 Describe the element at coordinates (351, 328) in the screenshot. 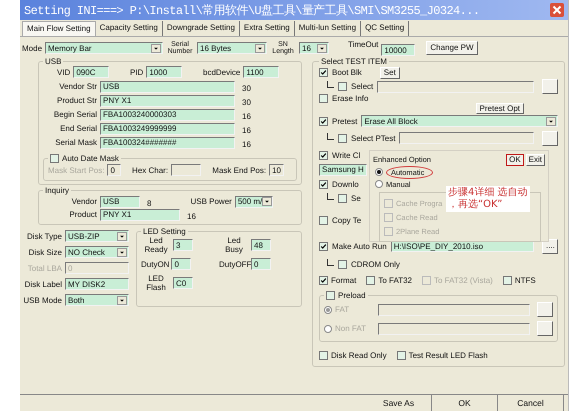

I see `radio-label: Non FAT` at that location.